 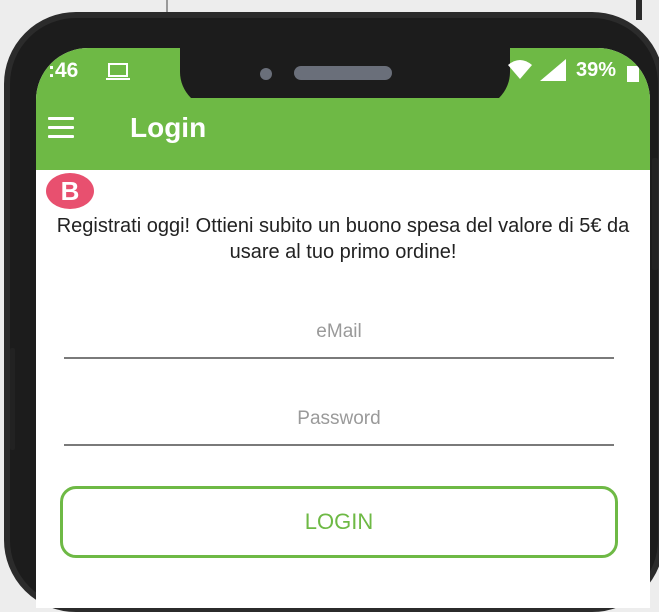 What do you see at coordinates (343, 134) in the screenshot?
I see `app-bar: Login` at bounding box center [343, 134].